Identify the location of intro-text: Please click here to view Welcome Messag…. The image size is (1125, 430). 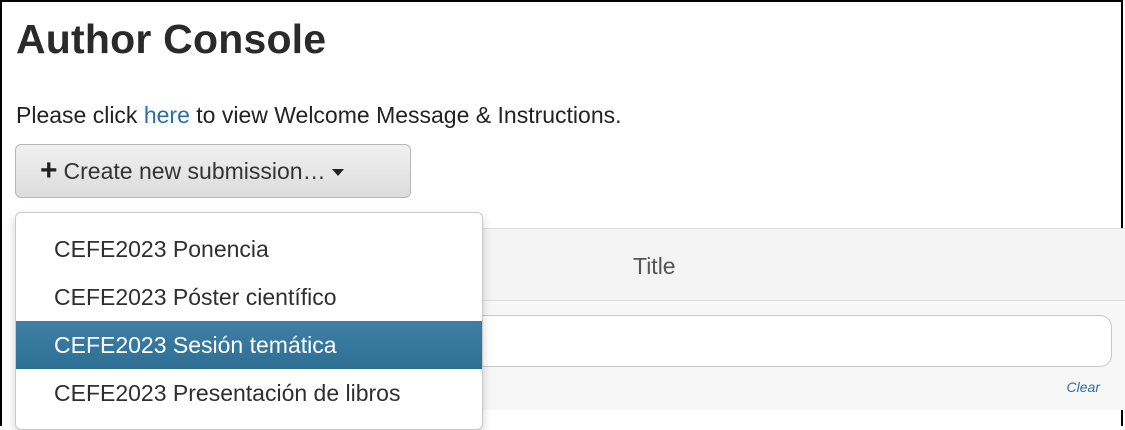
(319, 115).